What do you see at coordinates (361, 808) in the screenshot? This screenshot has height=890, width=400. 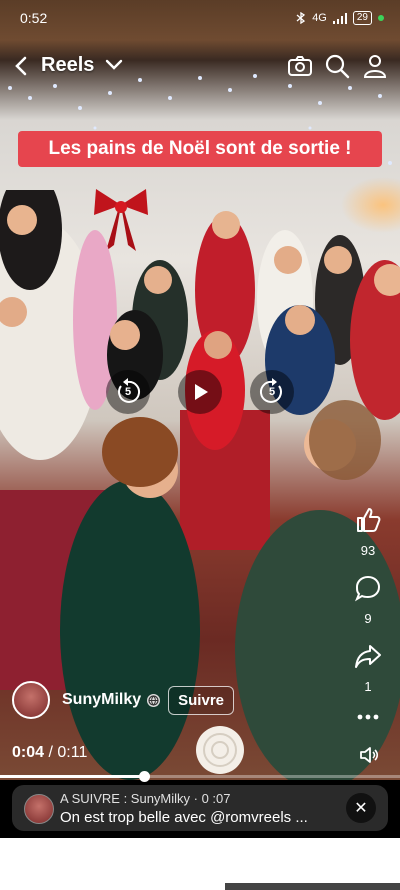 I see `close-icon: ✕` at bounding box center [361, 808].